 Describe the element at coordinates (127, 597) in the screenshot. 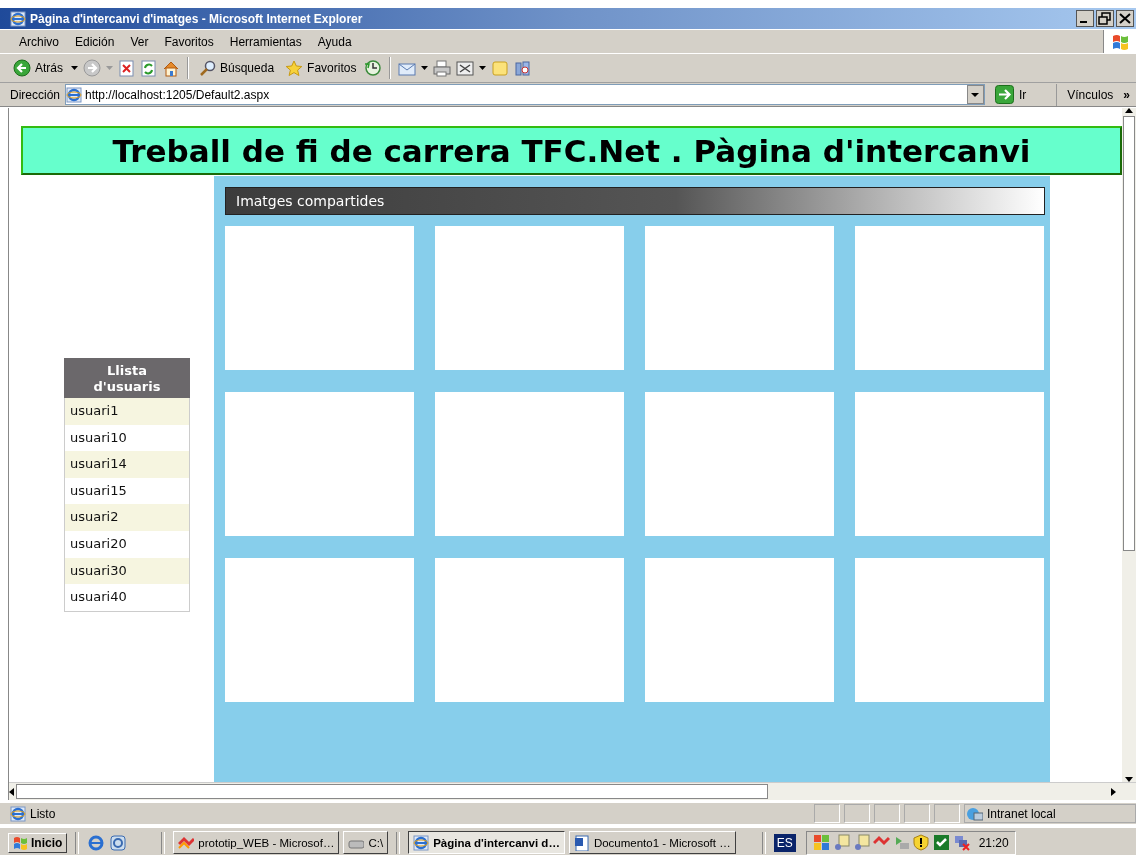

I see `user-list-item: usuari40` at that location.